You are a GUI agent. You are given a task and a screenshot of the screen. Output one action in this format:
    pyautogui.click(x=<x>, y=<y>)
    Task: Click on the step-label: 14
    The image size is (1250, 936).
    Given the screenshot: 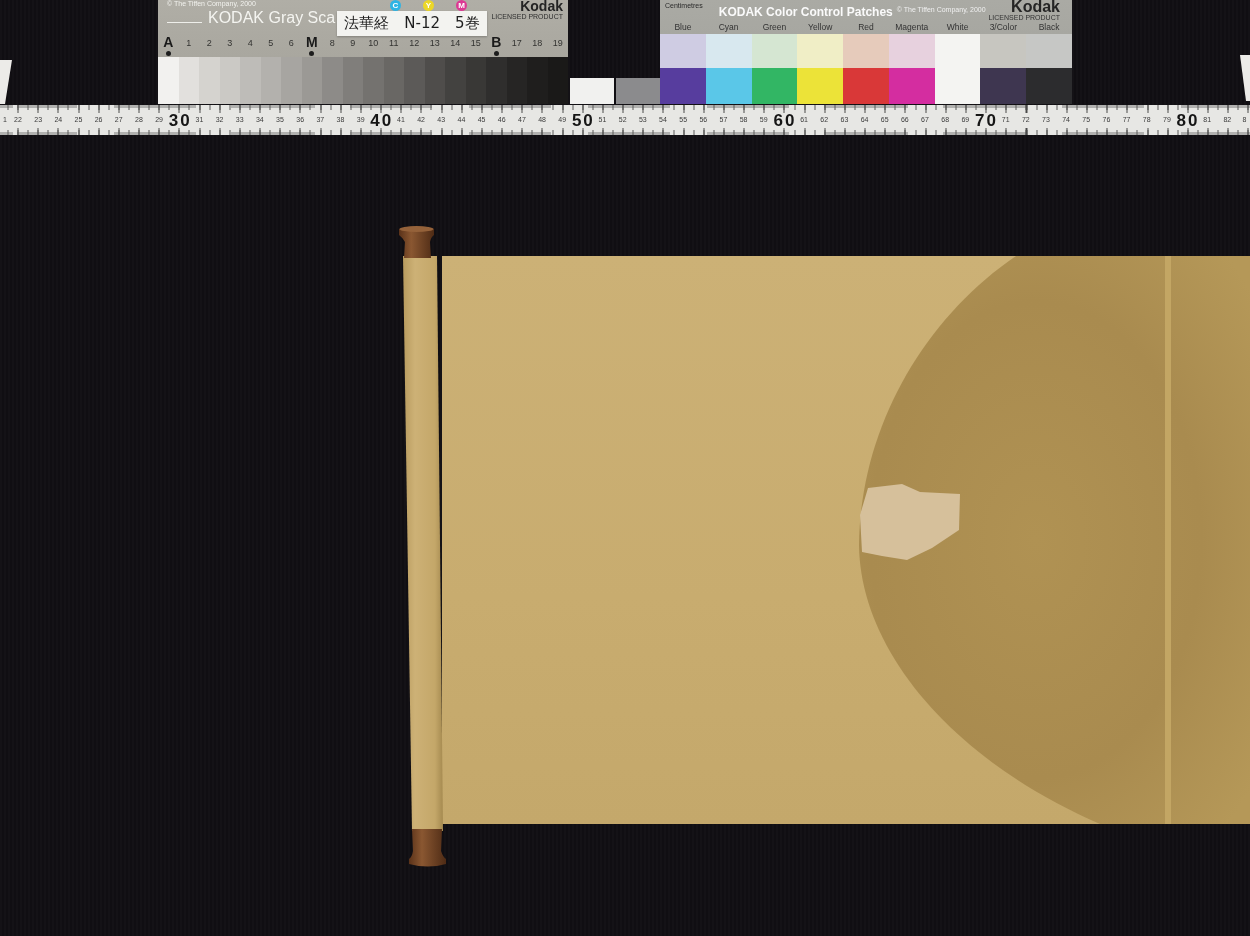 What is the action you would take?
    pyautogui.click(x=455, y=42)
    